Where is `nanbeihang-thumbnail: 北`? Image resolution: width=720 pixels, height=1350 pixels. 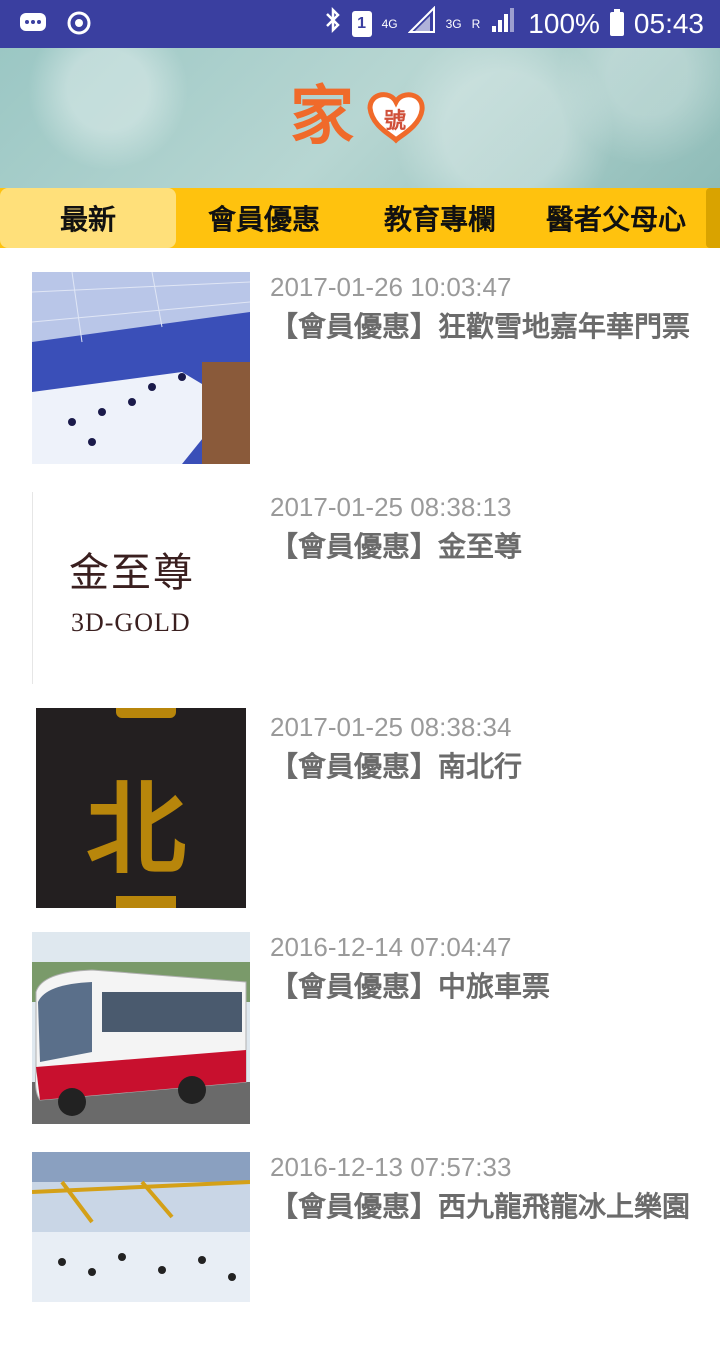
nanbeihang-thumbnail: 北 is located at coordinates (141, 808).